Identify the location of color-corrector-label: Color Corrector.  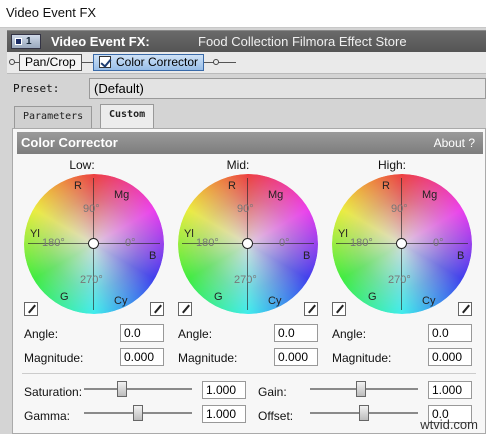
(157, 62).